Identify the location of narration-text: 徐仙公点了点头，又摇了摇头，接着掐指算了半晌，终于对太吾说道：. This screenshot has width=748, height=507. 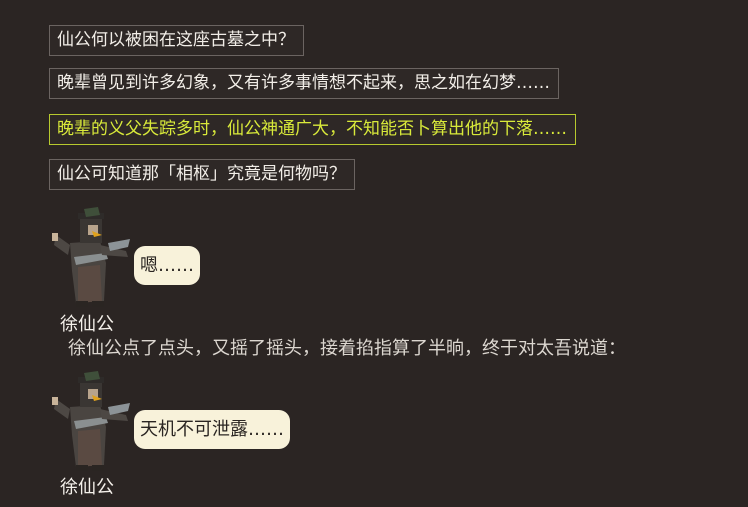
(347, 348).